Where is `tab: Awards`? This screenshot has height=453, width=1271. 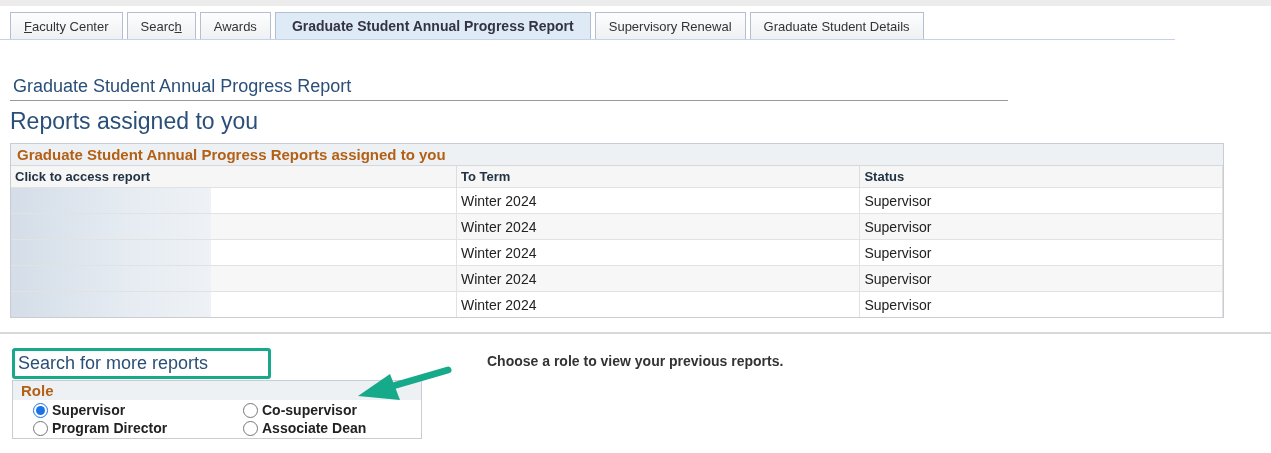 tab: Awards is located at coordinates (235, 25).